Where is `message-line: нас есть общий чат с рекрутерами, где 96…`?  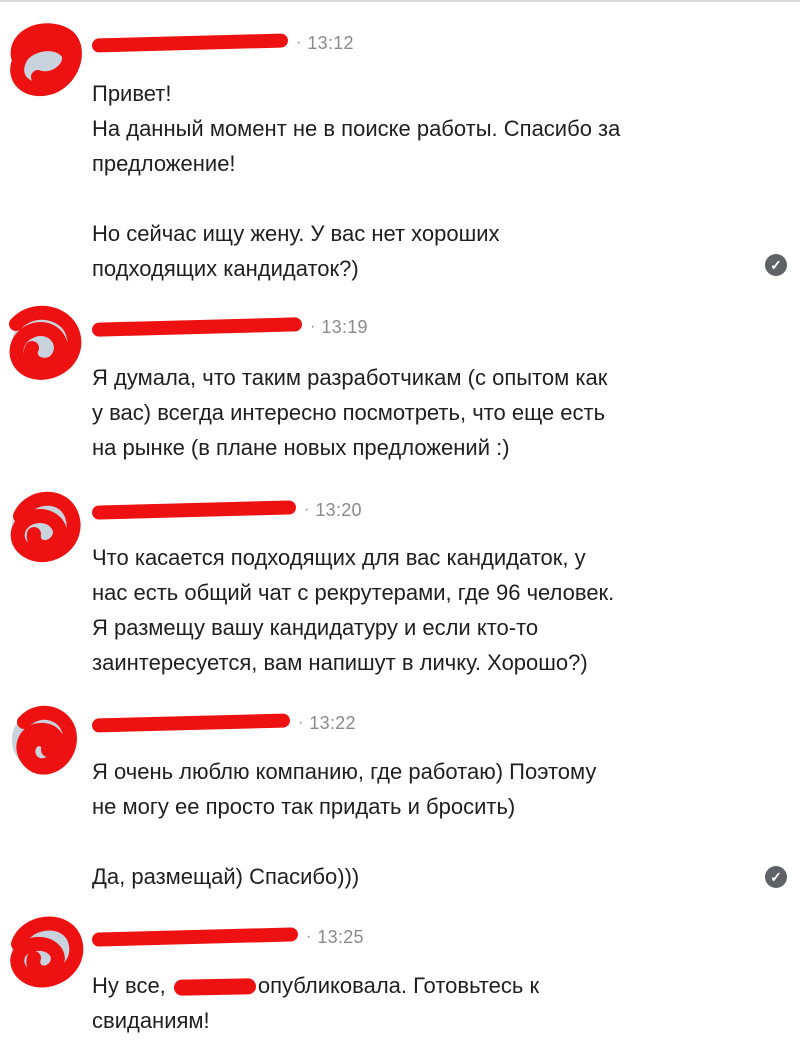
message-line: нас есть общий чат с рекрутерами, где 96… is located at coordinates (353, 592).